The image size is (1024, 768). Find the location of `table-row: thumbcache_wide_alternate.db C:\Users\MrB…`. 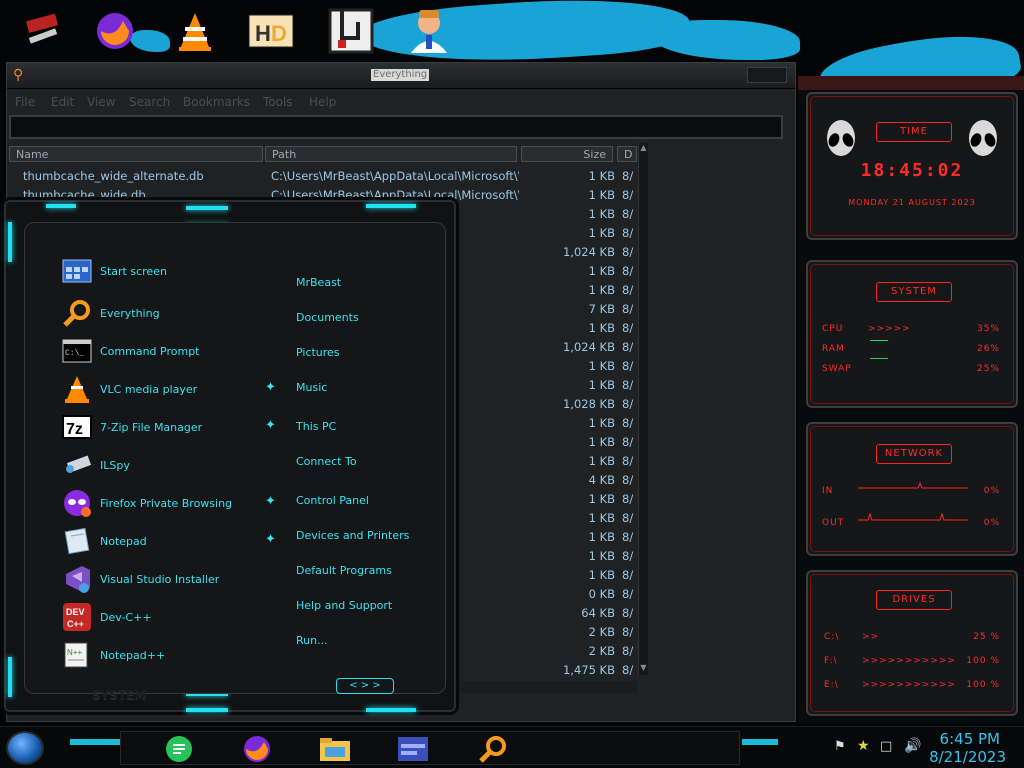

table-row: thumbcache_wide_alternate.db C:\Users\MrB… is located at coordinates (322, 175).